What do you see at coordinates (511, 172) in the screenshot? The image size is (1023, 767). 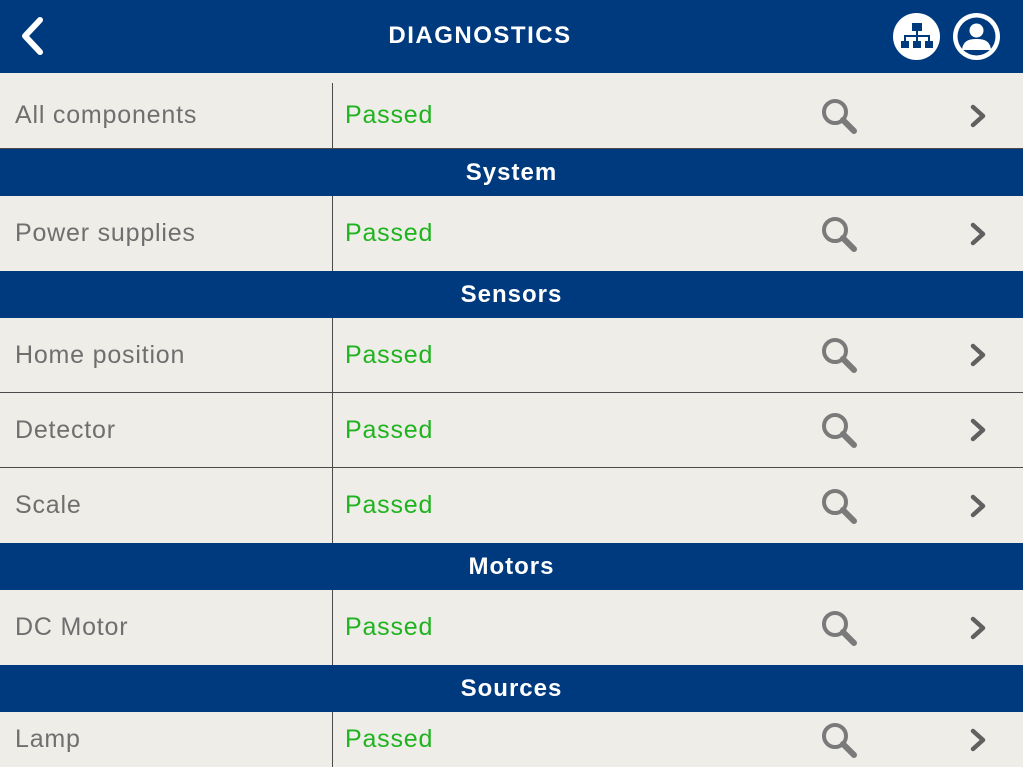 I see `section-header: System` at bounding box center [511, 172].